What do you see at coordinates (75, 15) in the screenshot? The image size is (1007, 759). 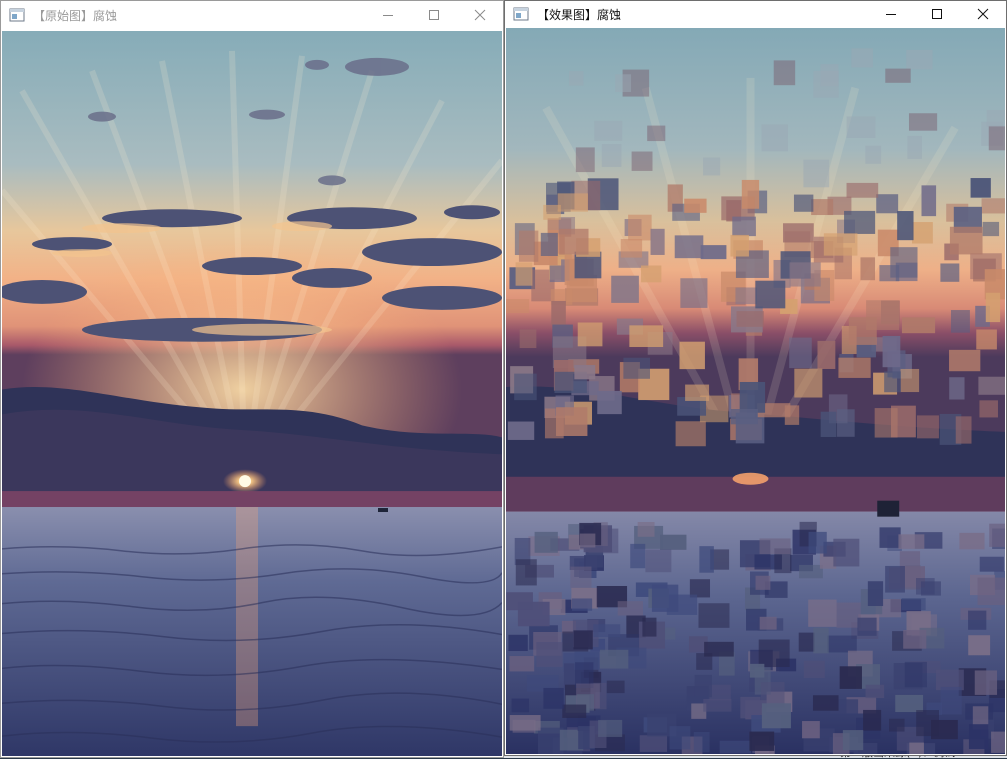 I see `window-title: 【原始图】腐蚀` at bounding box center [75, 15].